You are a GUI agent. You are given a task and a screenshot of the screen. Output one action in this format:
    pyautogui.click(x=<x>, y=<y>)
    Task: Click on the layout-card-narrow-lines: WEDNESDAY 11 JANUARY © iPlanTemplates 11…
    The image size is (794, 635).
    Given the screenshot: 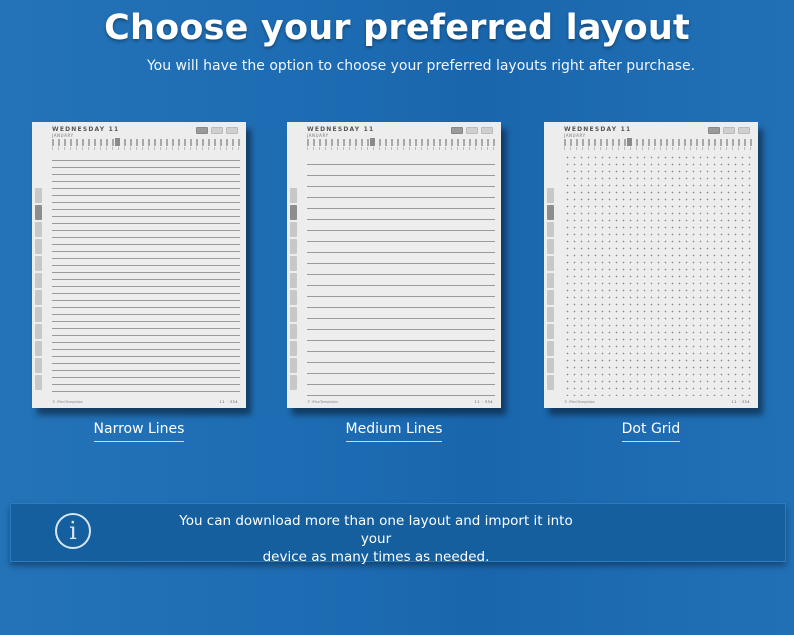 What is the action you would take?
    pyautogui.click(x=139, y=265)
    